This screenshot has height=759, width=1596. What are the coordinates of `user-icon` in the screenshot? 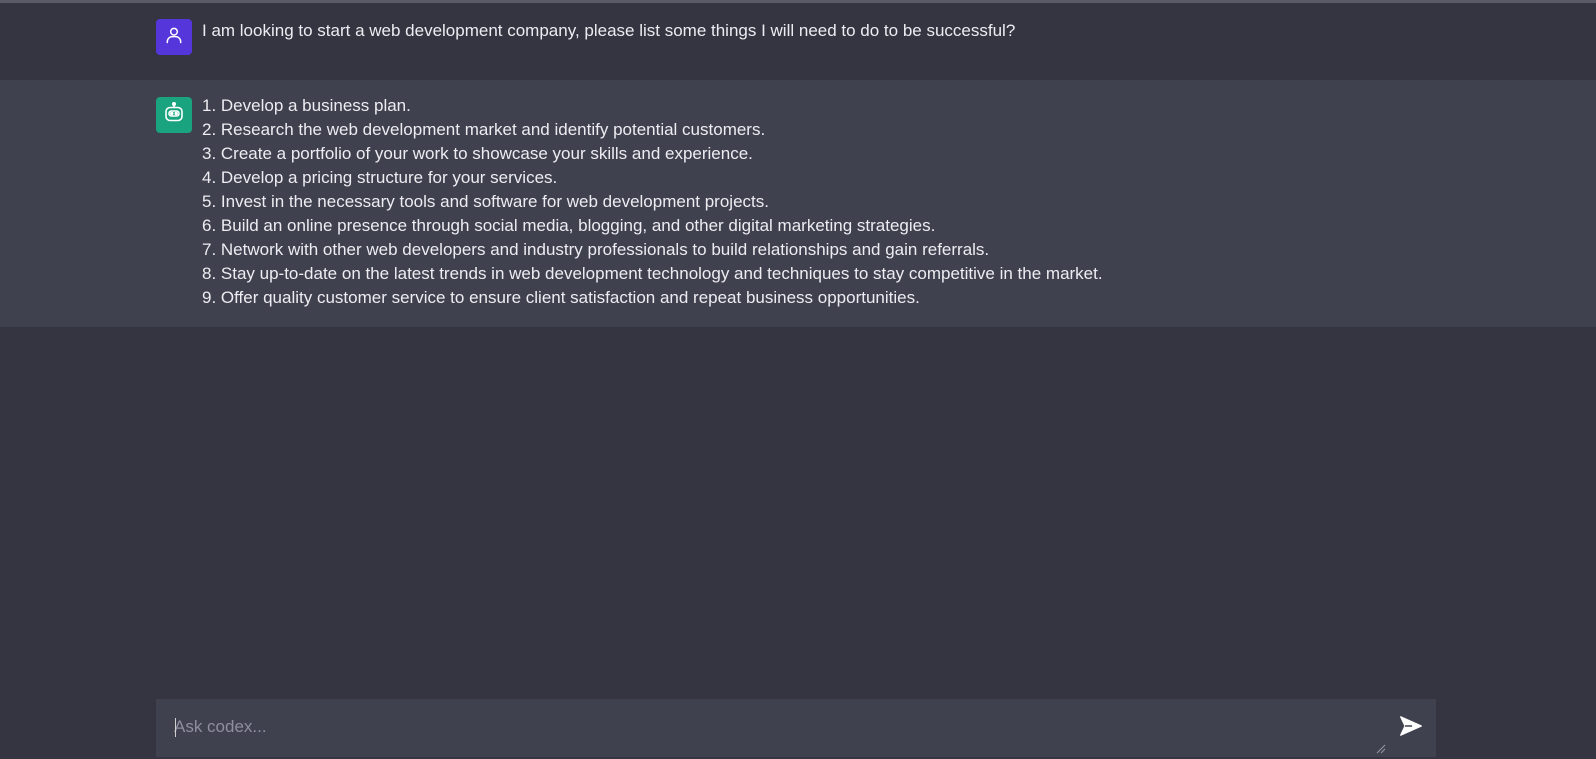 It's located at (174, 37).